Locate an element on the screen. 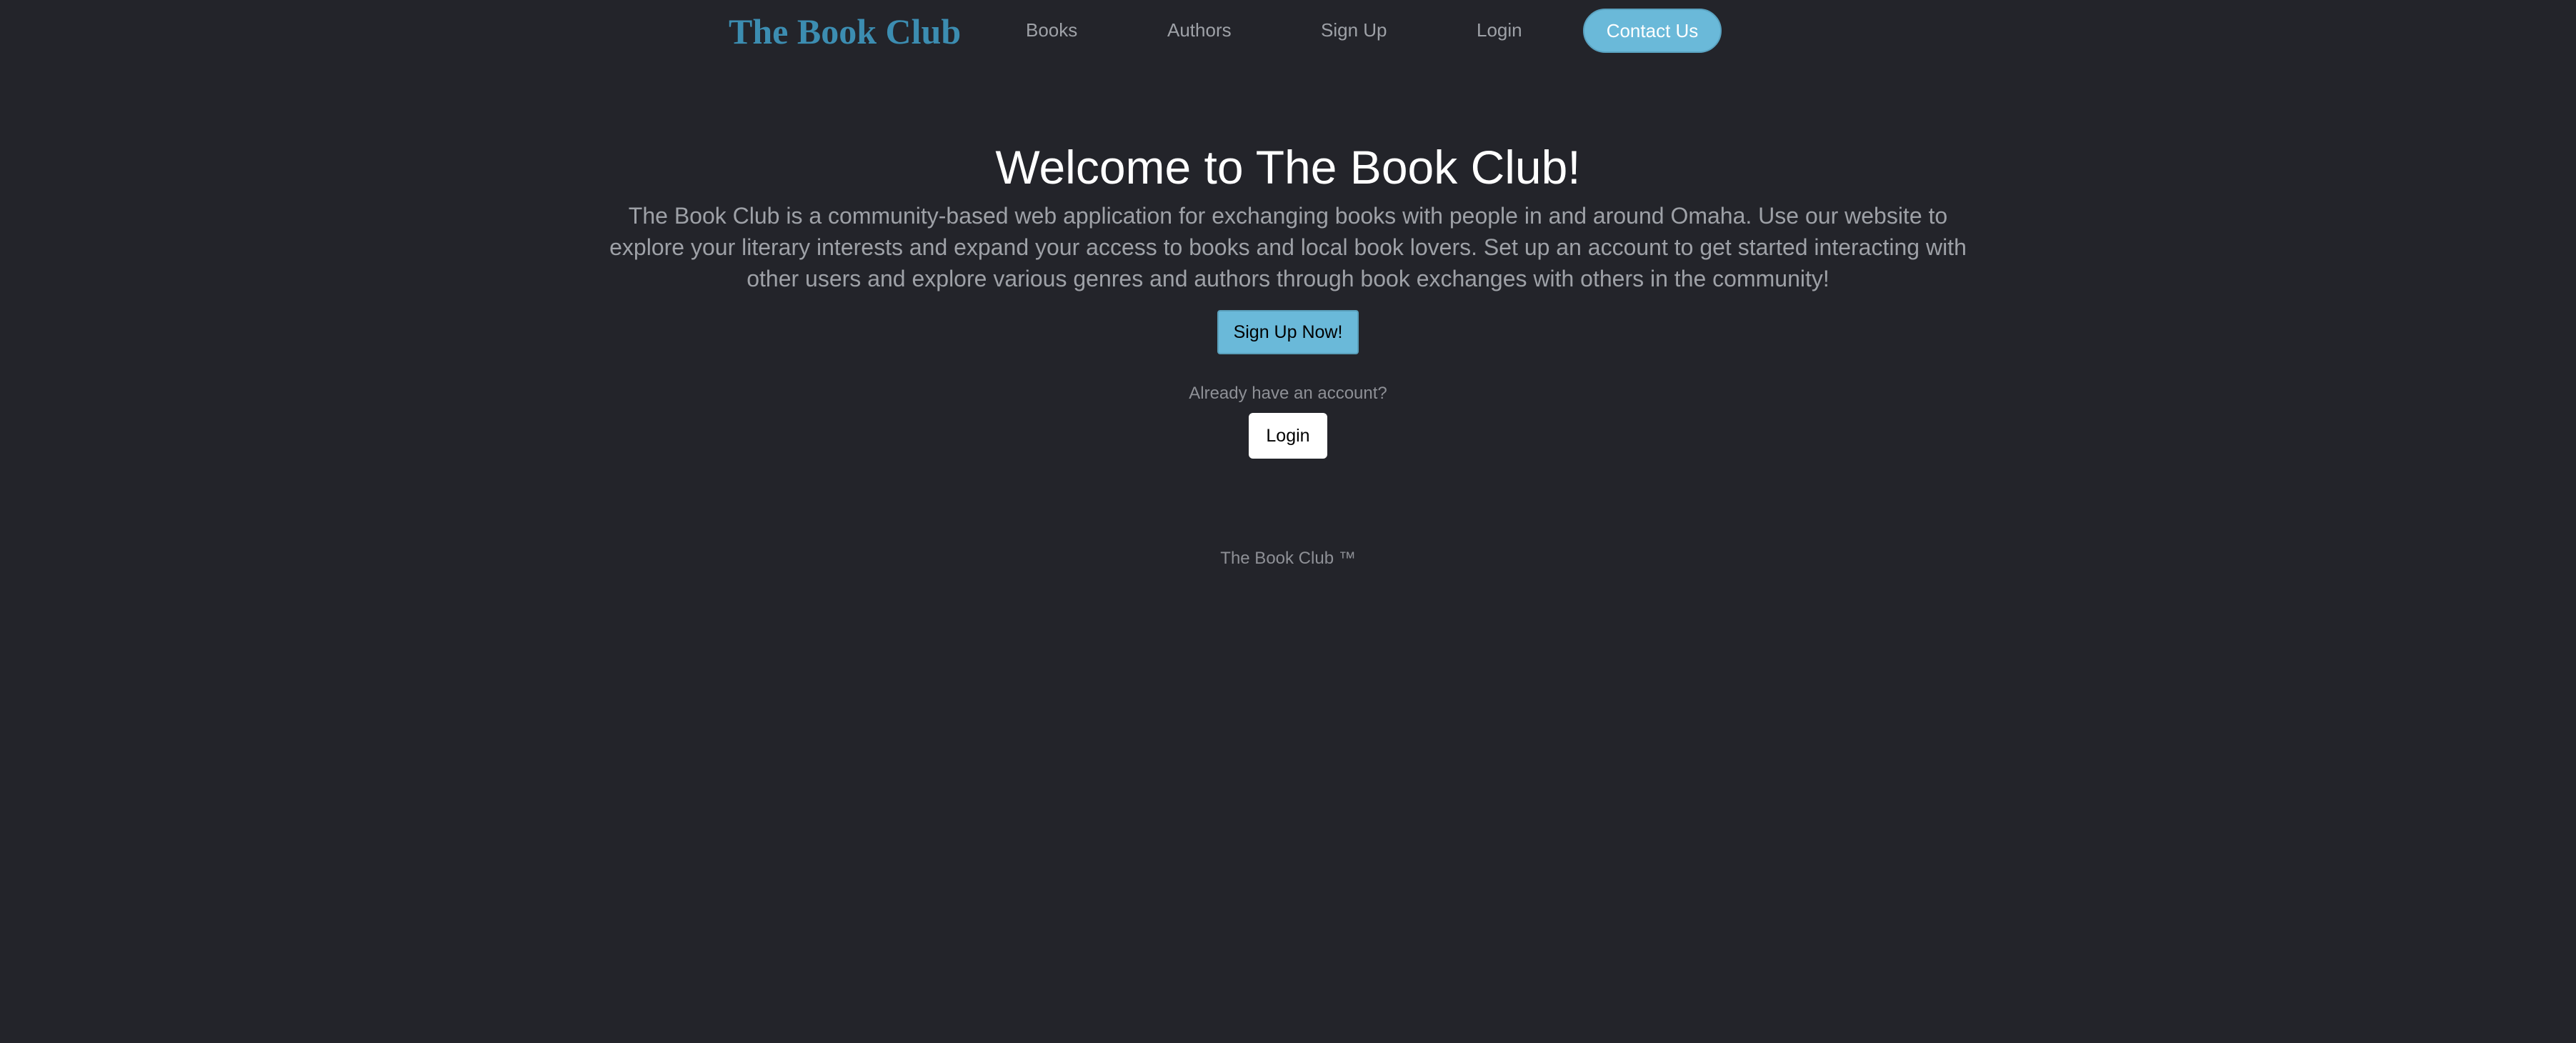 The width and height of the screenshot is (2576, 1043). site-logo: The Book Club is located at coordinates (845, 32).